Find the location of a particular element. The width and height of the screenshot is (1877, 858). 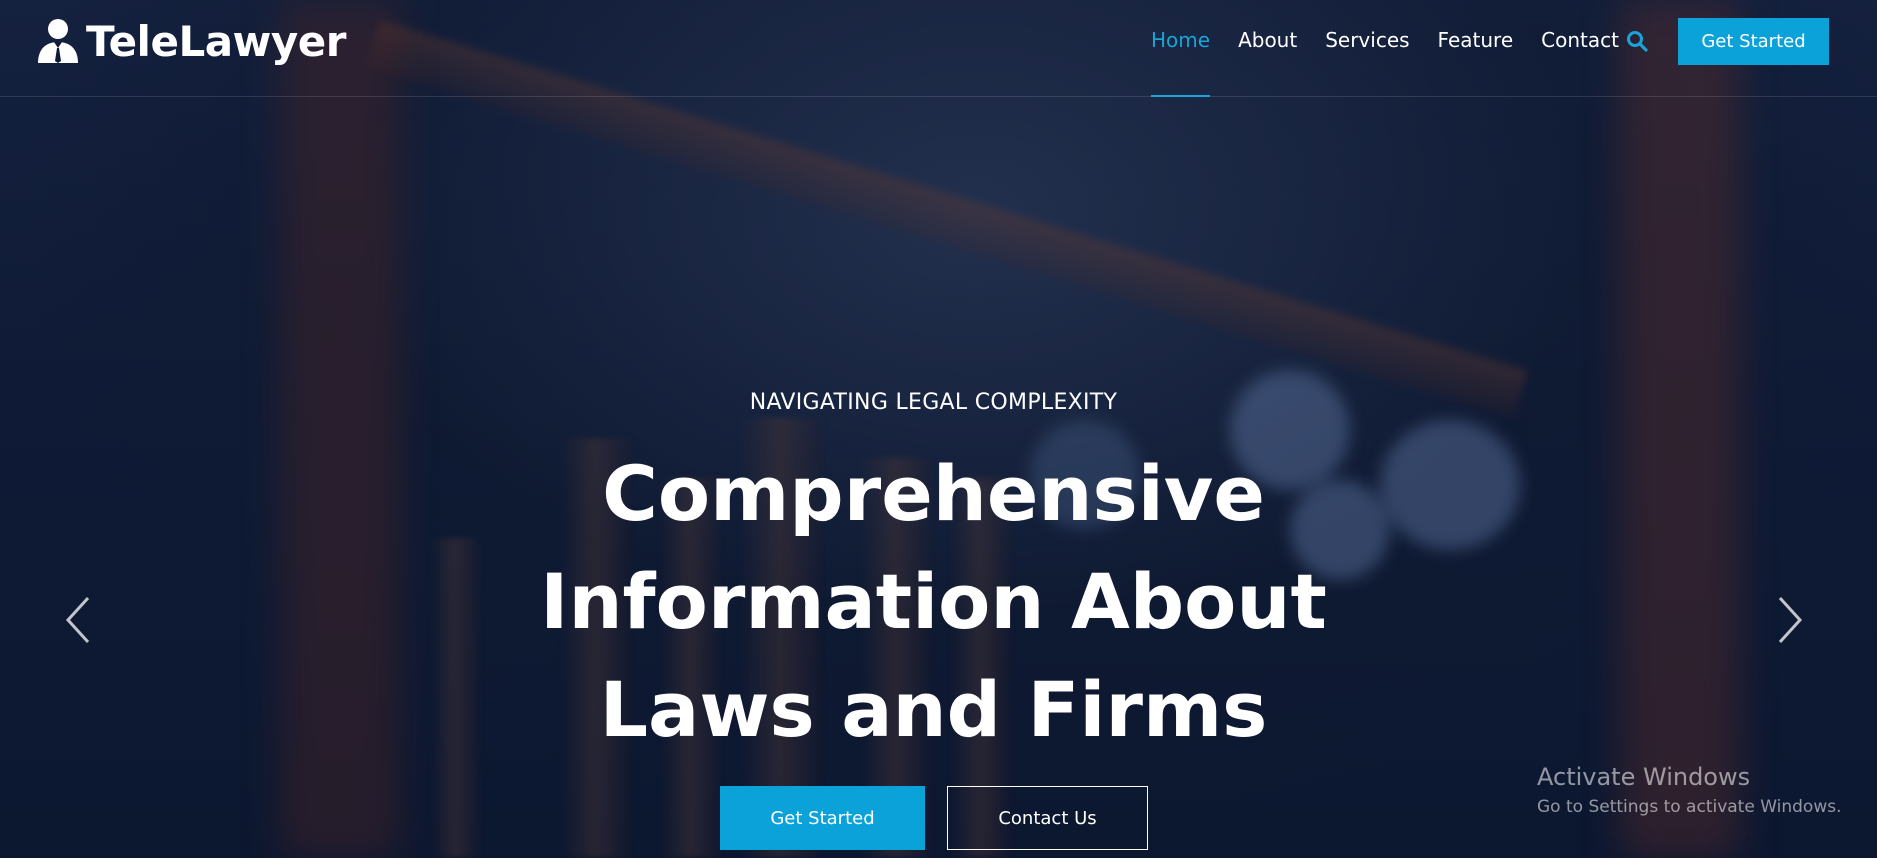

get-started-button: Get Started is located at coordinates (822, 818).